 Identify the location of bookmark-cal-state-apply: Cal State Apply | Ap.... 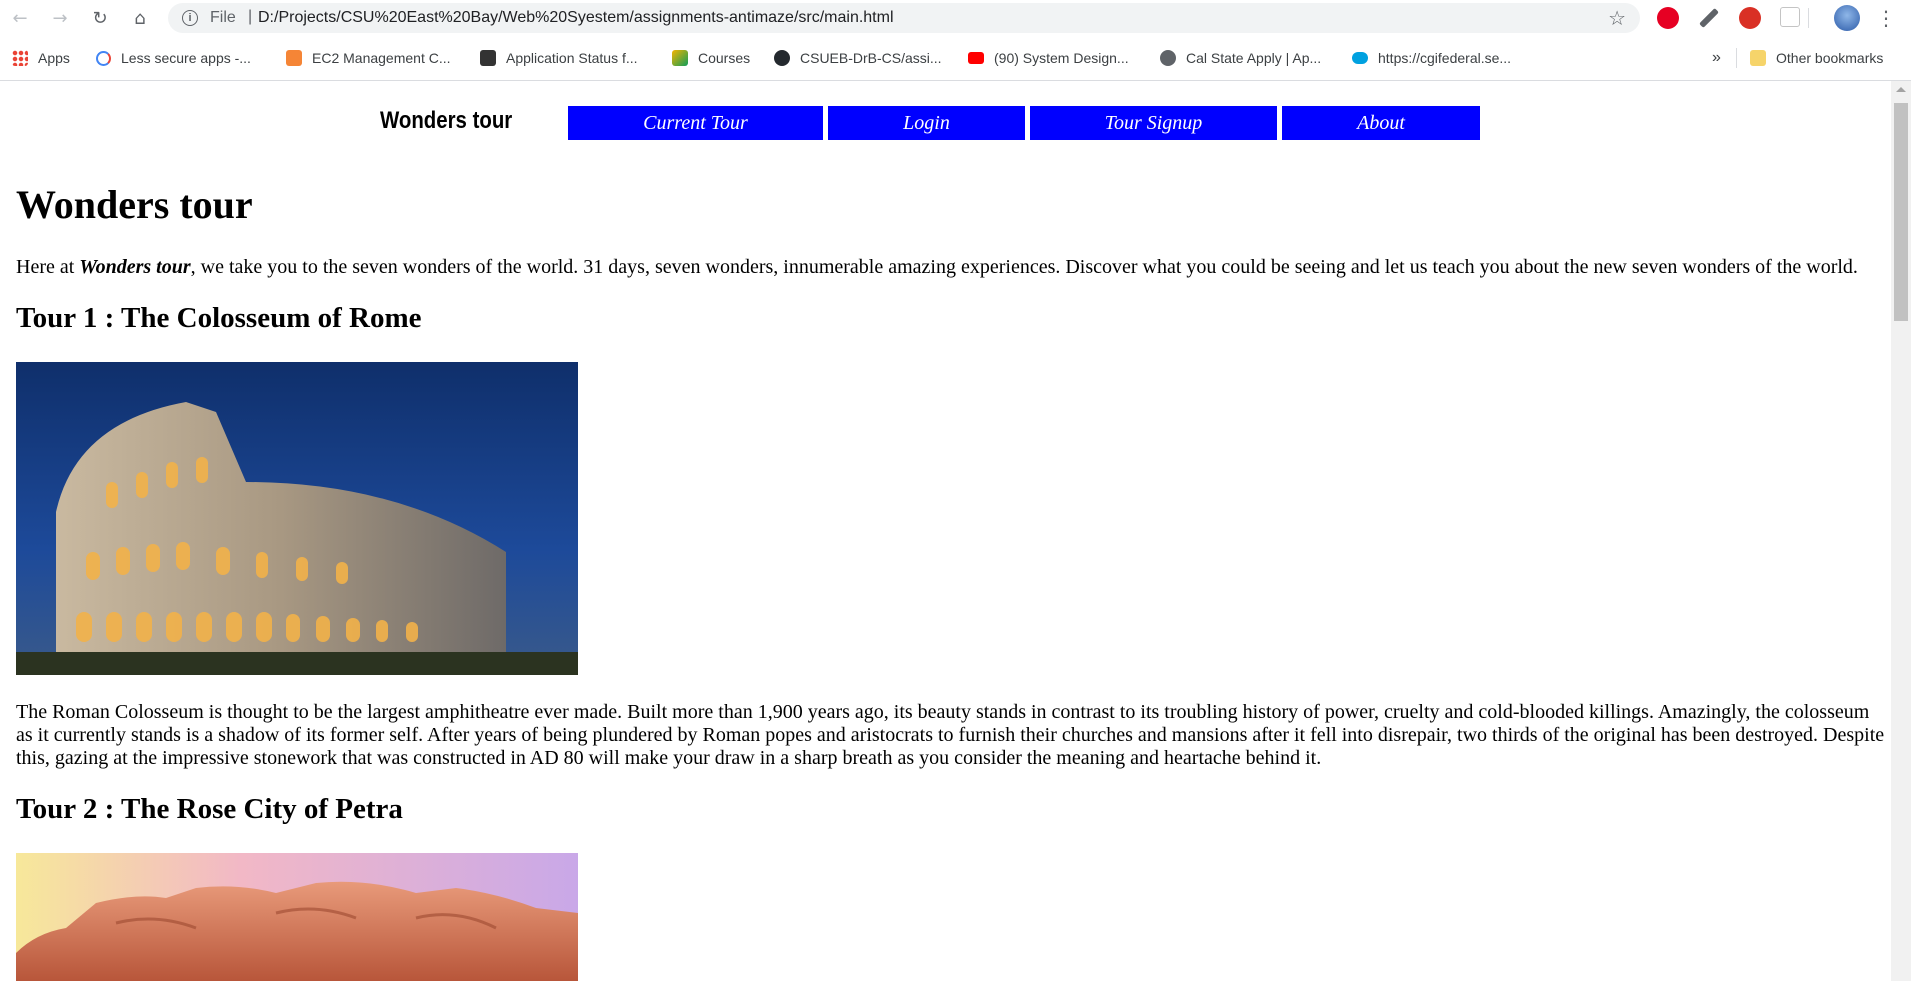
(1240, 58).